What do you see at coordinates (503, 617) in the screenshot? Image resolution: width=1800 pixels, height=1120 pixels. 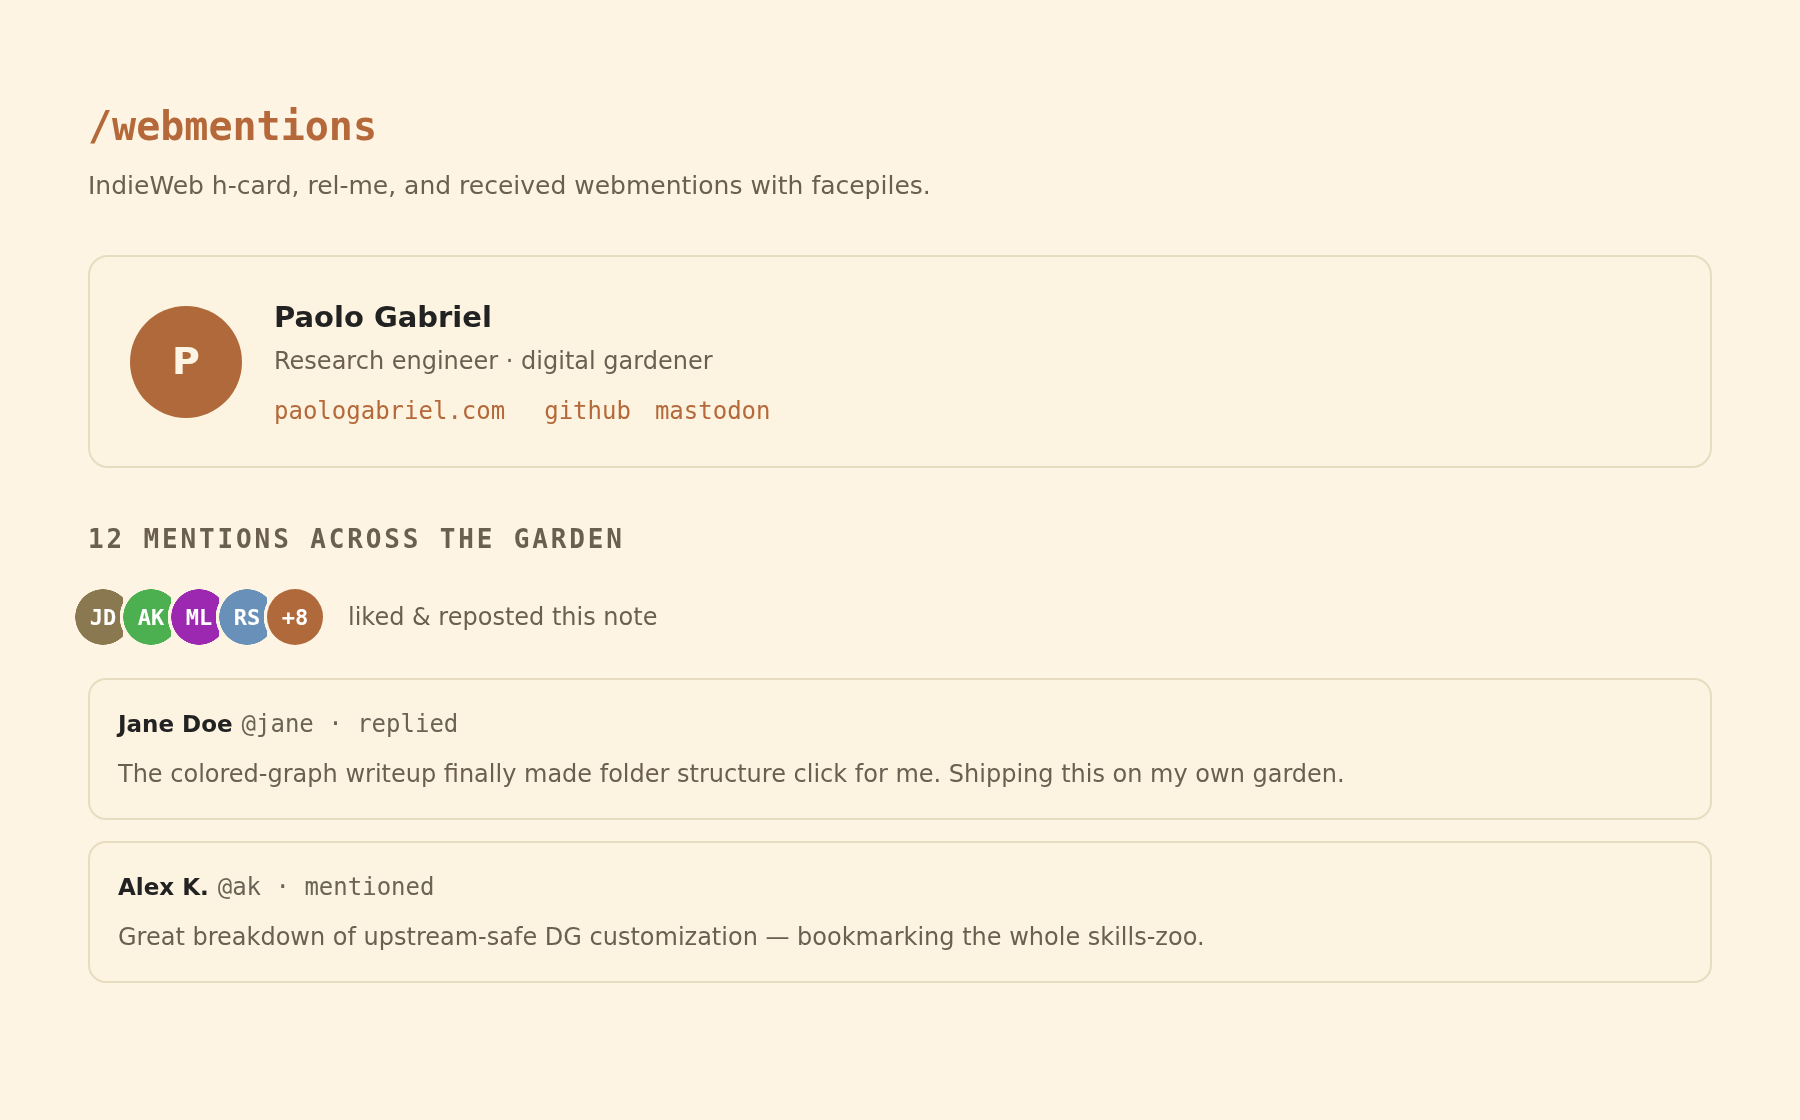 I see `facepile-caption: liked & reposted this note` at bounding box center [503, 617].